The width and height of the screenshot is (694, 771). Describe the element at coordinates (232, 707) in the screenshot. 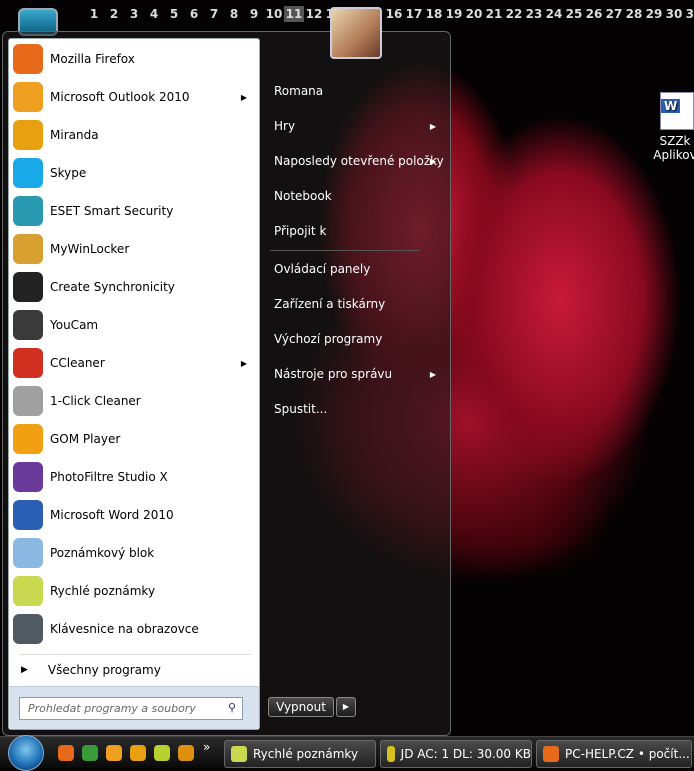

I see `search-icon: ⚲` at that location.